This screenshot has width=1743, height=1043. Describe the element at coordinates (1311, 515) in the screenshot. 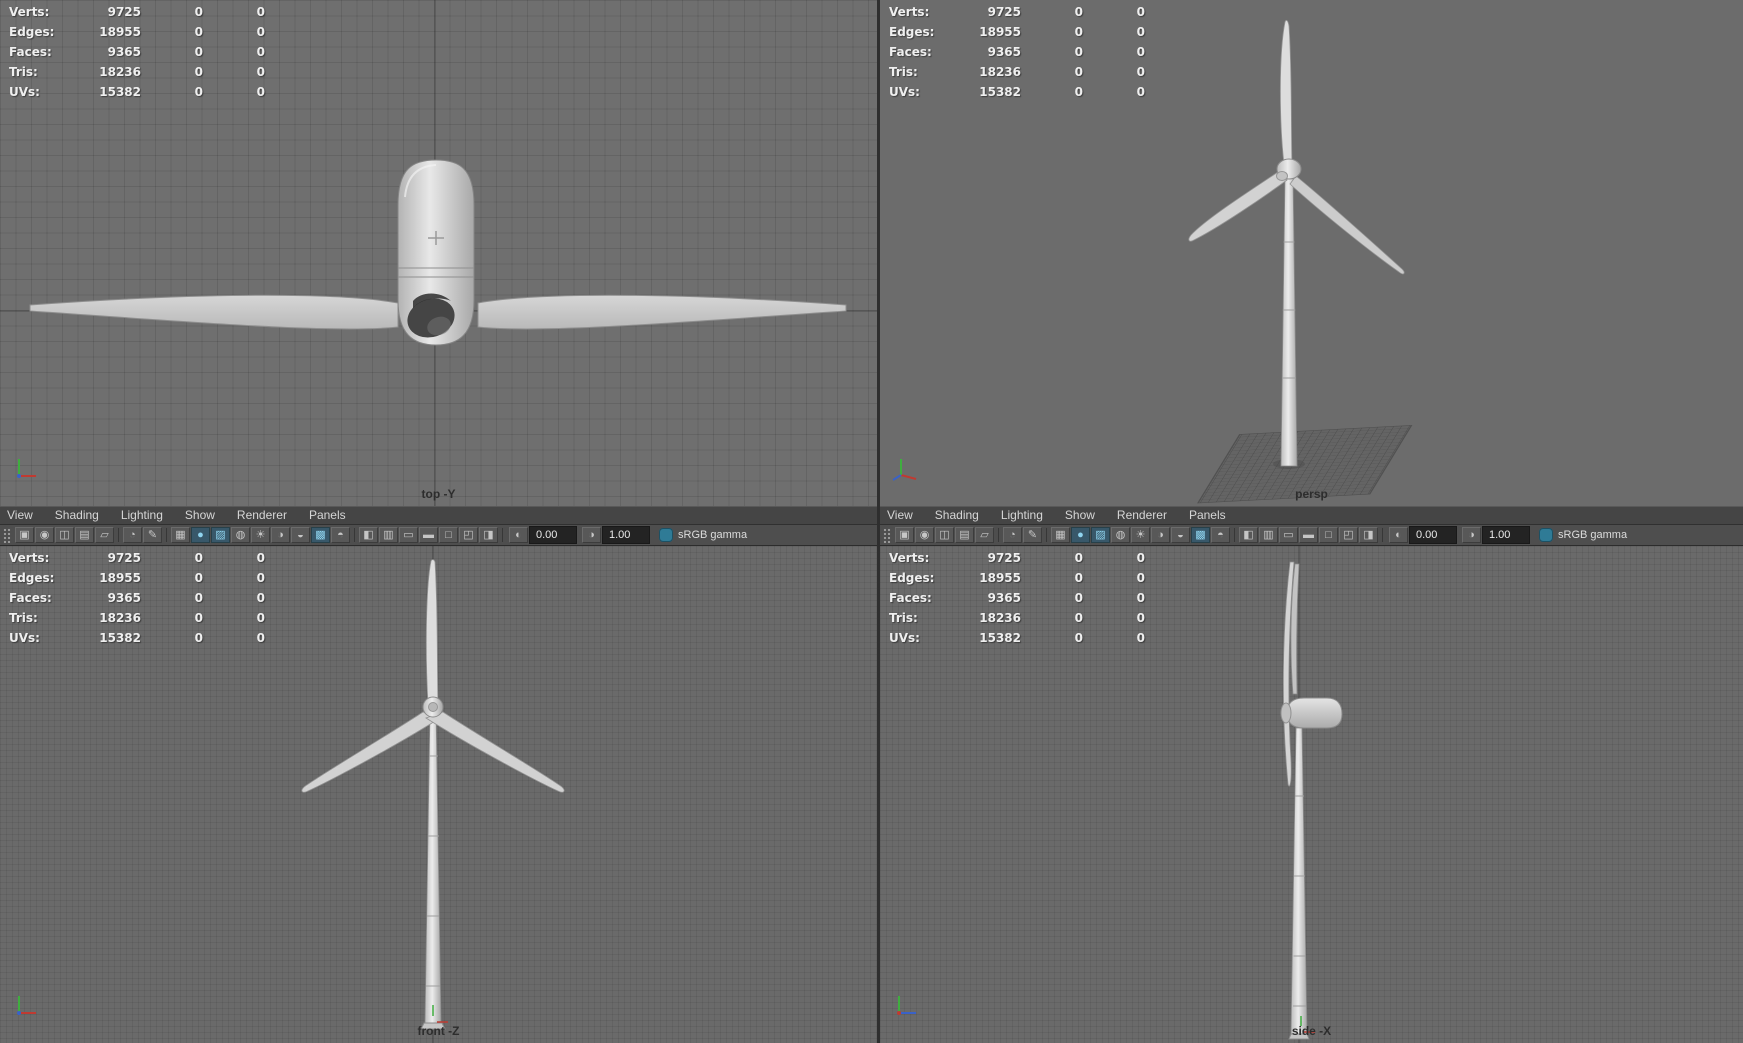

I see `panel-menubar-side: View Shading Lighting Show Renderer Panels` at that location.